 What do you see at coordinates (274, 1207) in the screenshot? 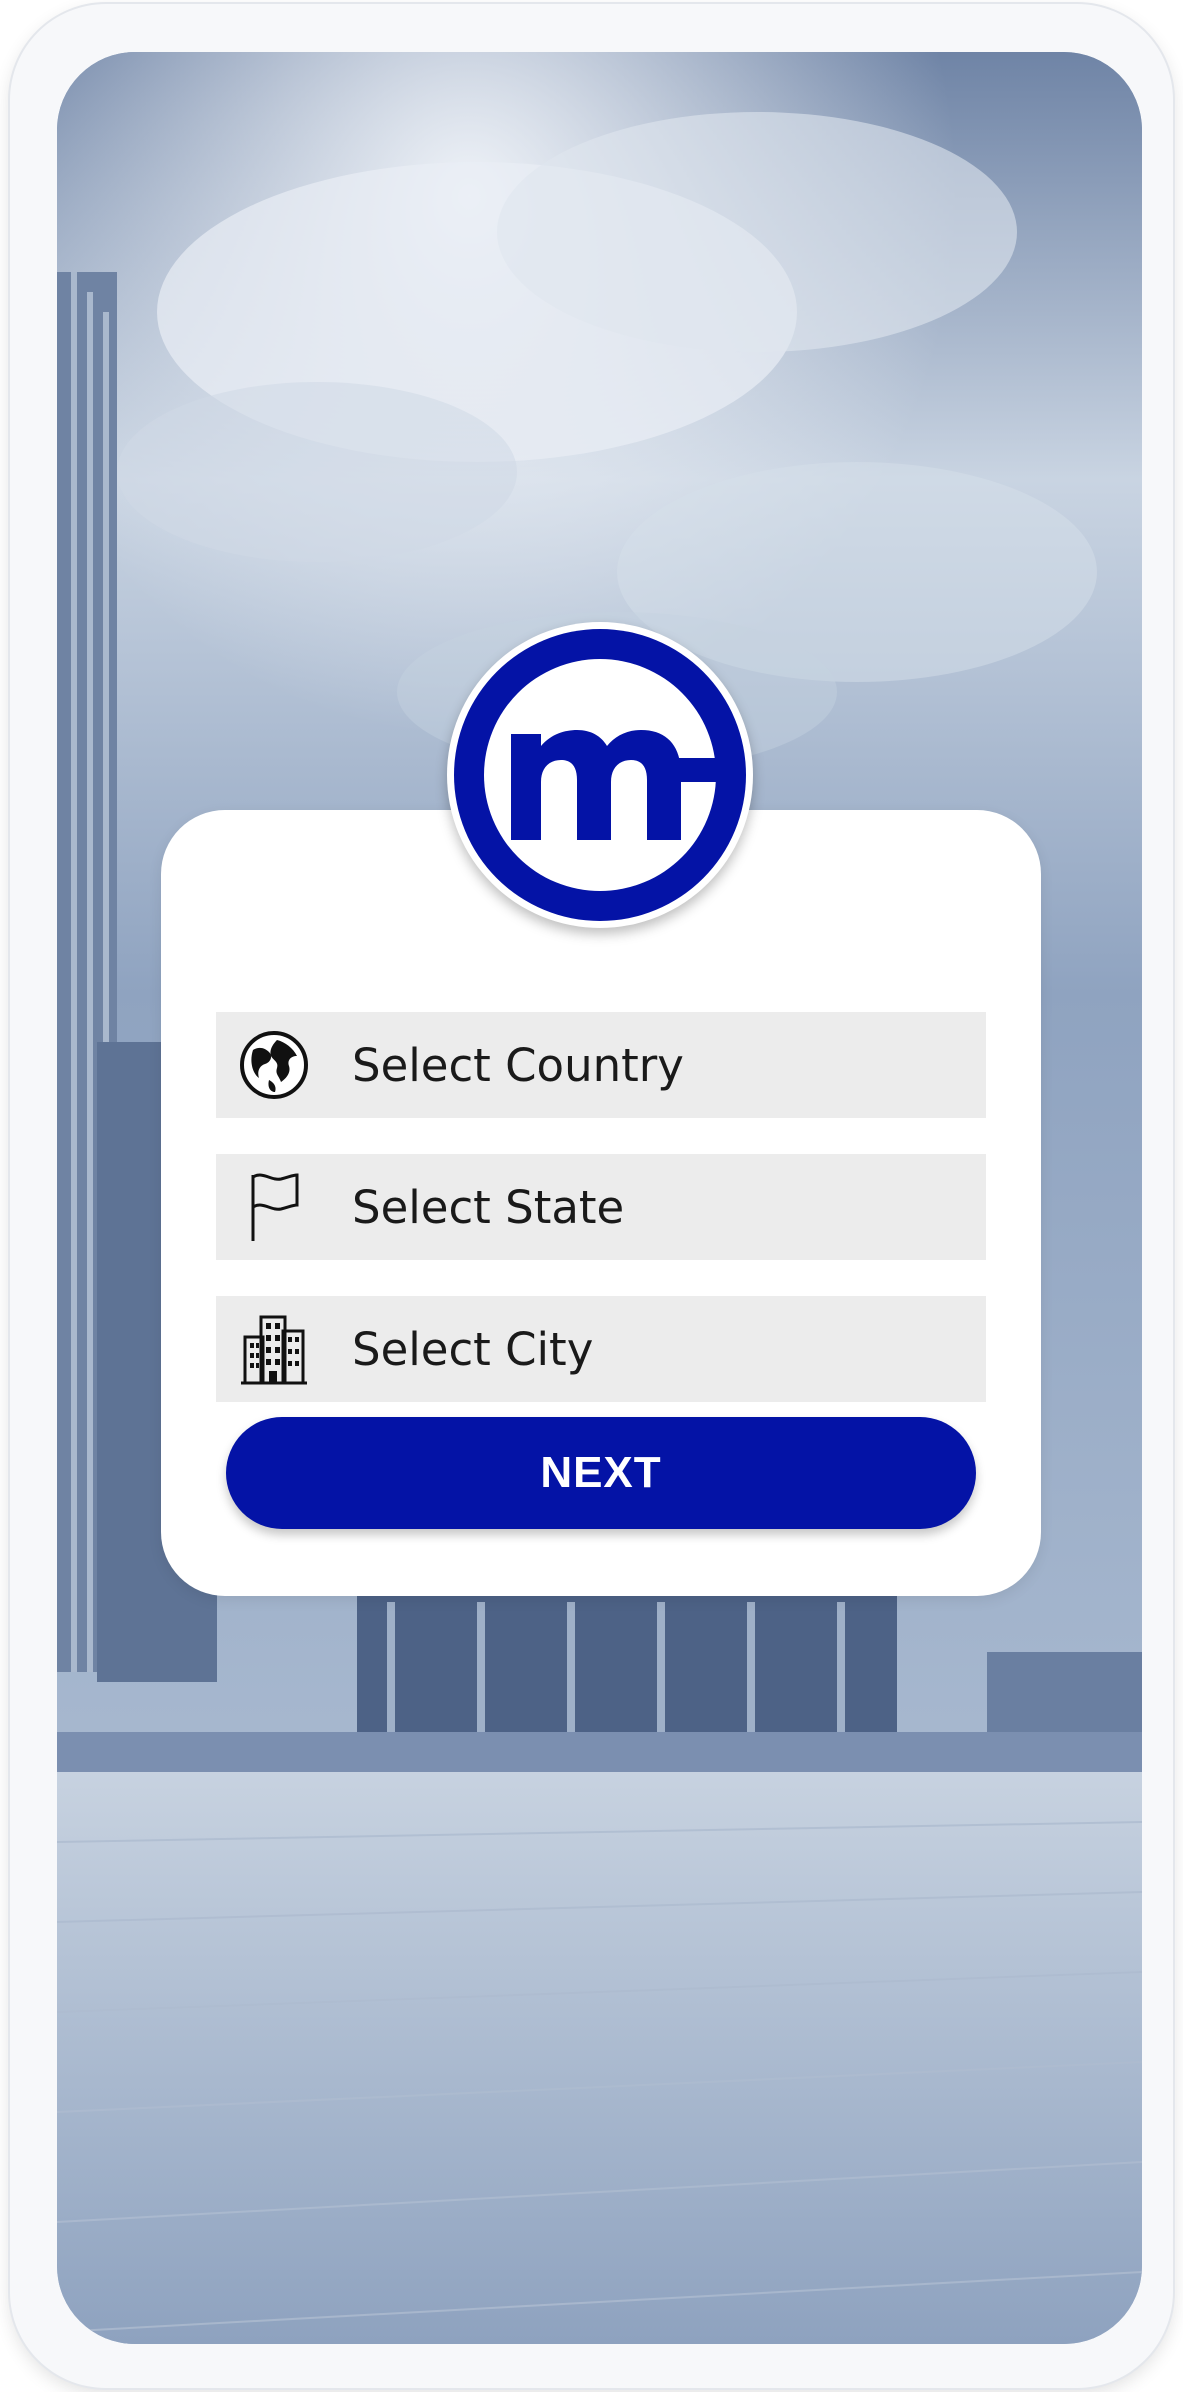
I see `flag-icon` at bounding box center [274, 1207].